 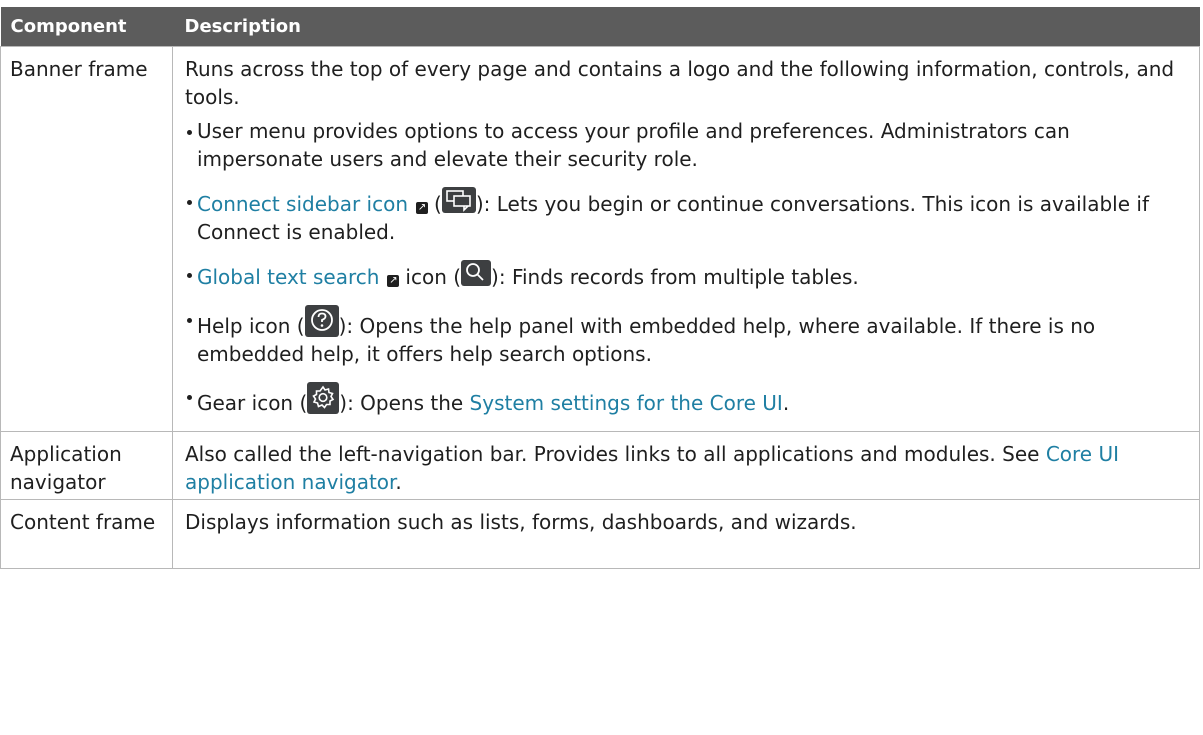 I want to click on gear-icon, so click(x=323, y=398).